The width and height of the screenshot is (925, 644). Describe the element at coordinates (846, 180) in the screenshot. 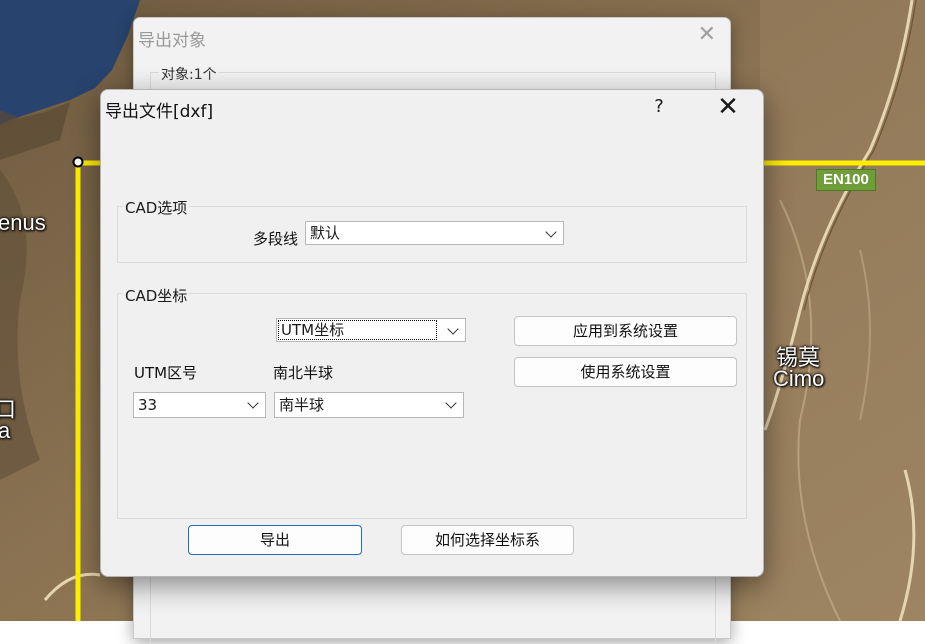

I see `road-shield-en100: EN100` at that location.